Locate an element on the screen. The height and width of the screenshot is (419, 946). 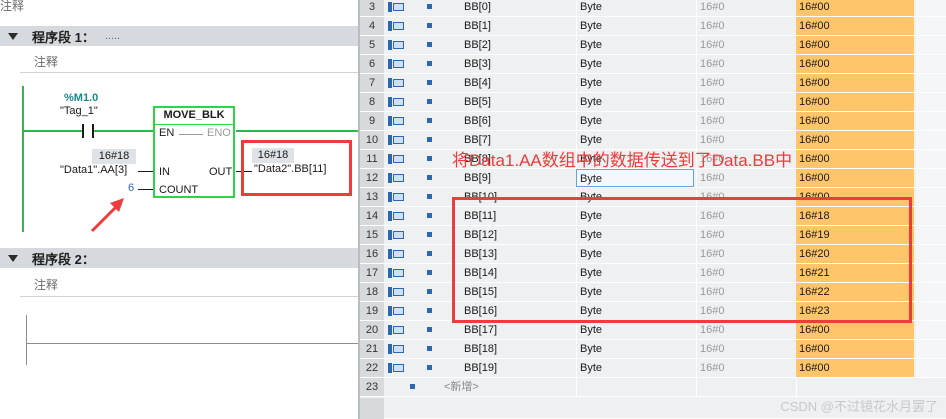
table-row: 9 BB[6] Byte 16#0 16#00 is located at coordinates (653, 121).